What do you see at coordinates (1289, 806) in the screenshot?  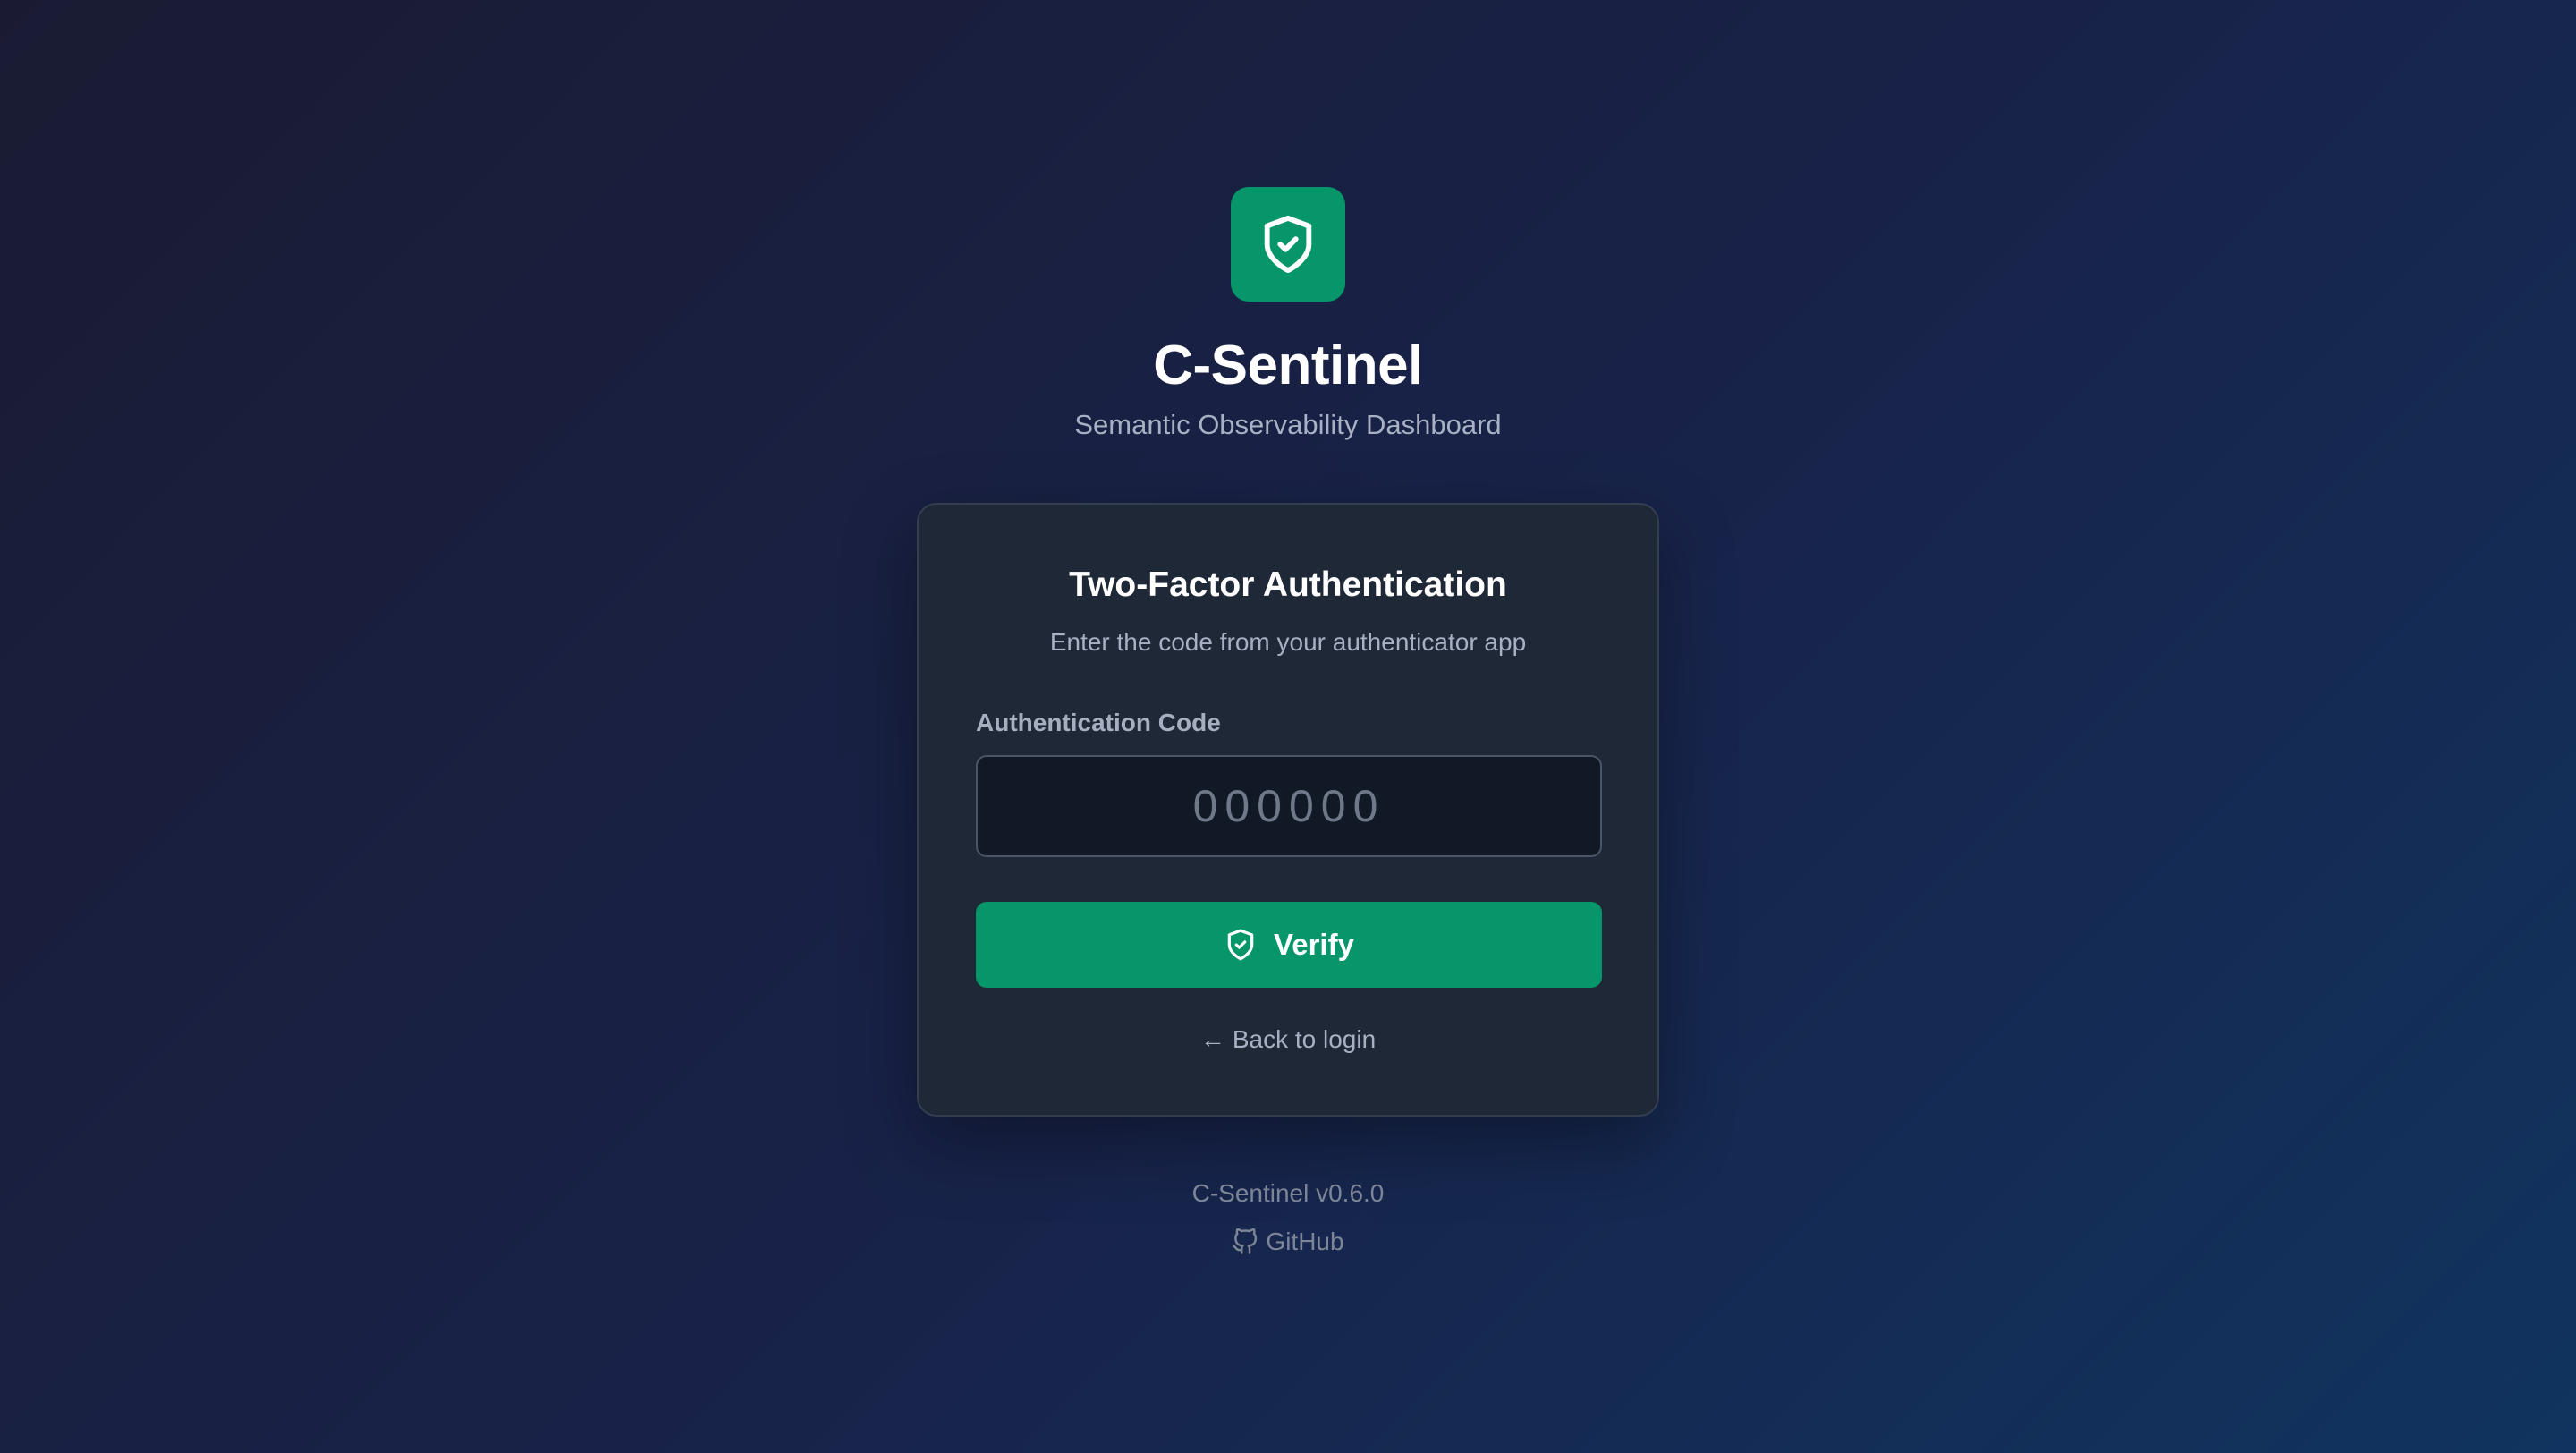 I see `auth-code-input` at bounding box center [1289, 806].